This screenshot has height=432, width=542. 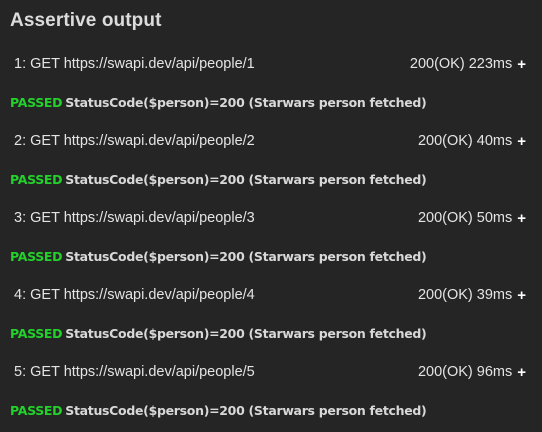 I want to click on request-line: 5: GET https://swapi.dev/api/people/5, so click(x=134, y=372).